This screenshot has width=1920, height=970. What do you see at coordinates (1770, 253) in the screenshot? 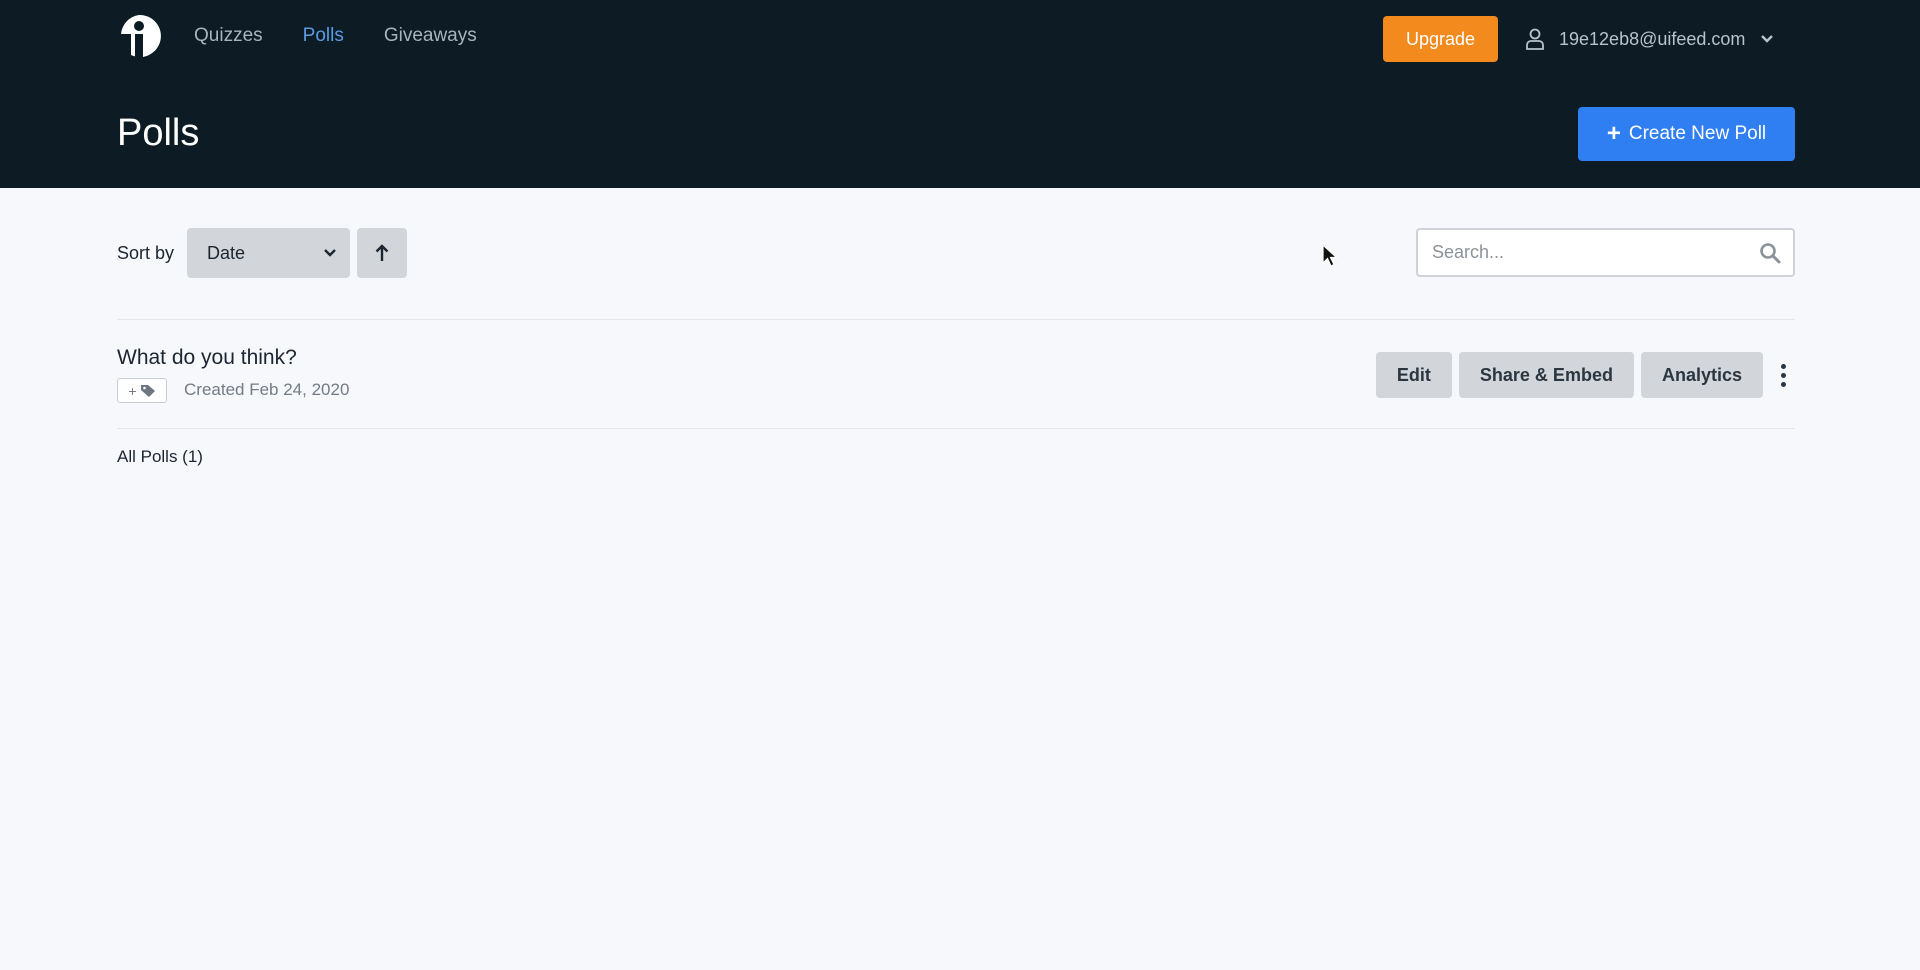
I see `search-icon` at bounding box center [1770, 253].